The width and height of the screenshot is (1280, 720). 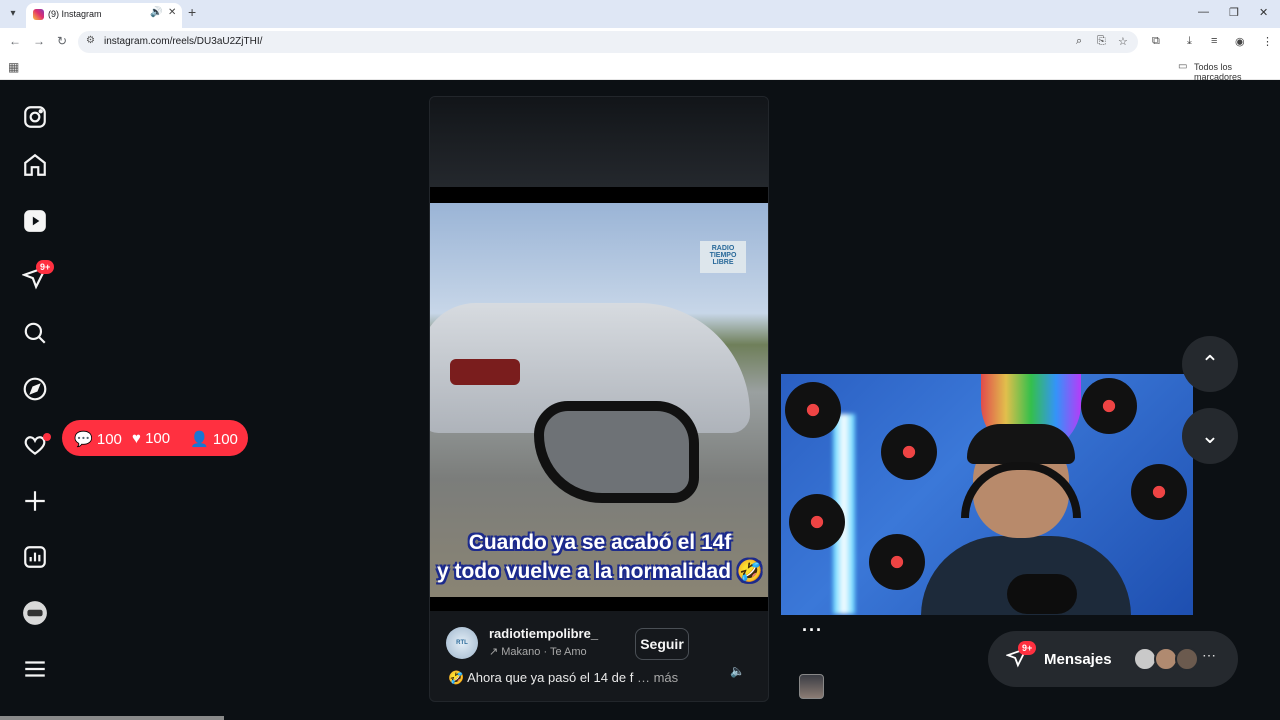 What do you see at coordinates (36, 670) in the screenshot?
I see `more-menu-icon` at bounding box center [36, 670].